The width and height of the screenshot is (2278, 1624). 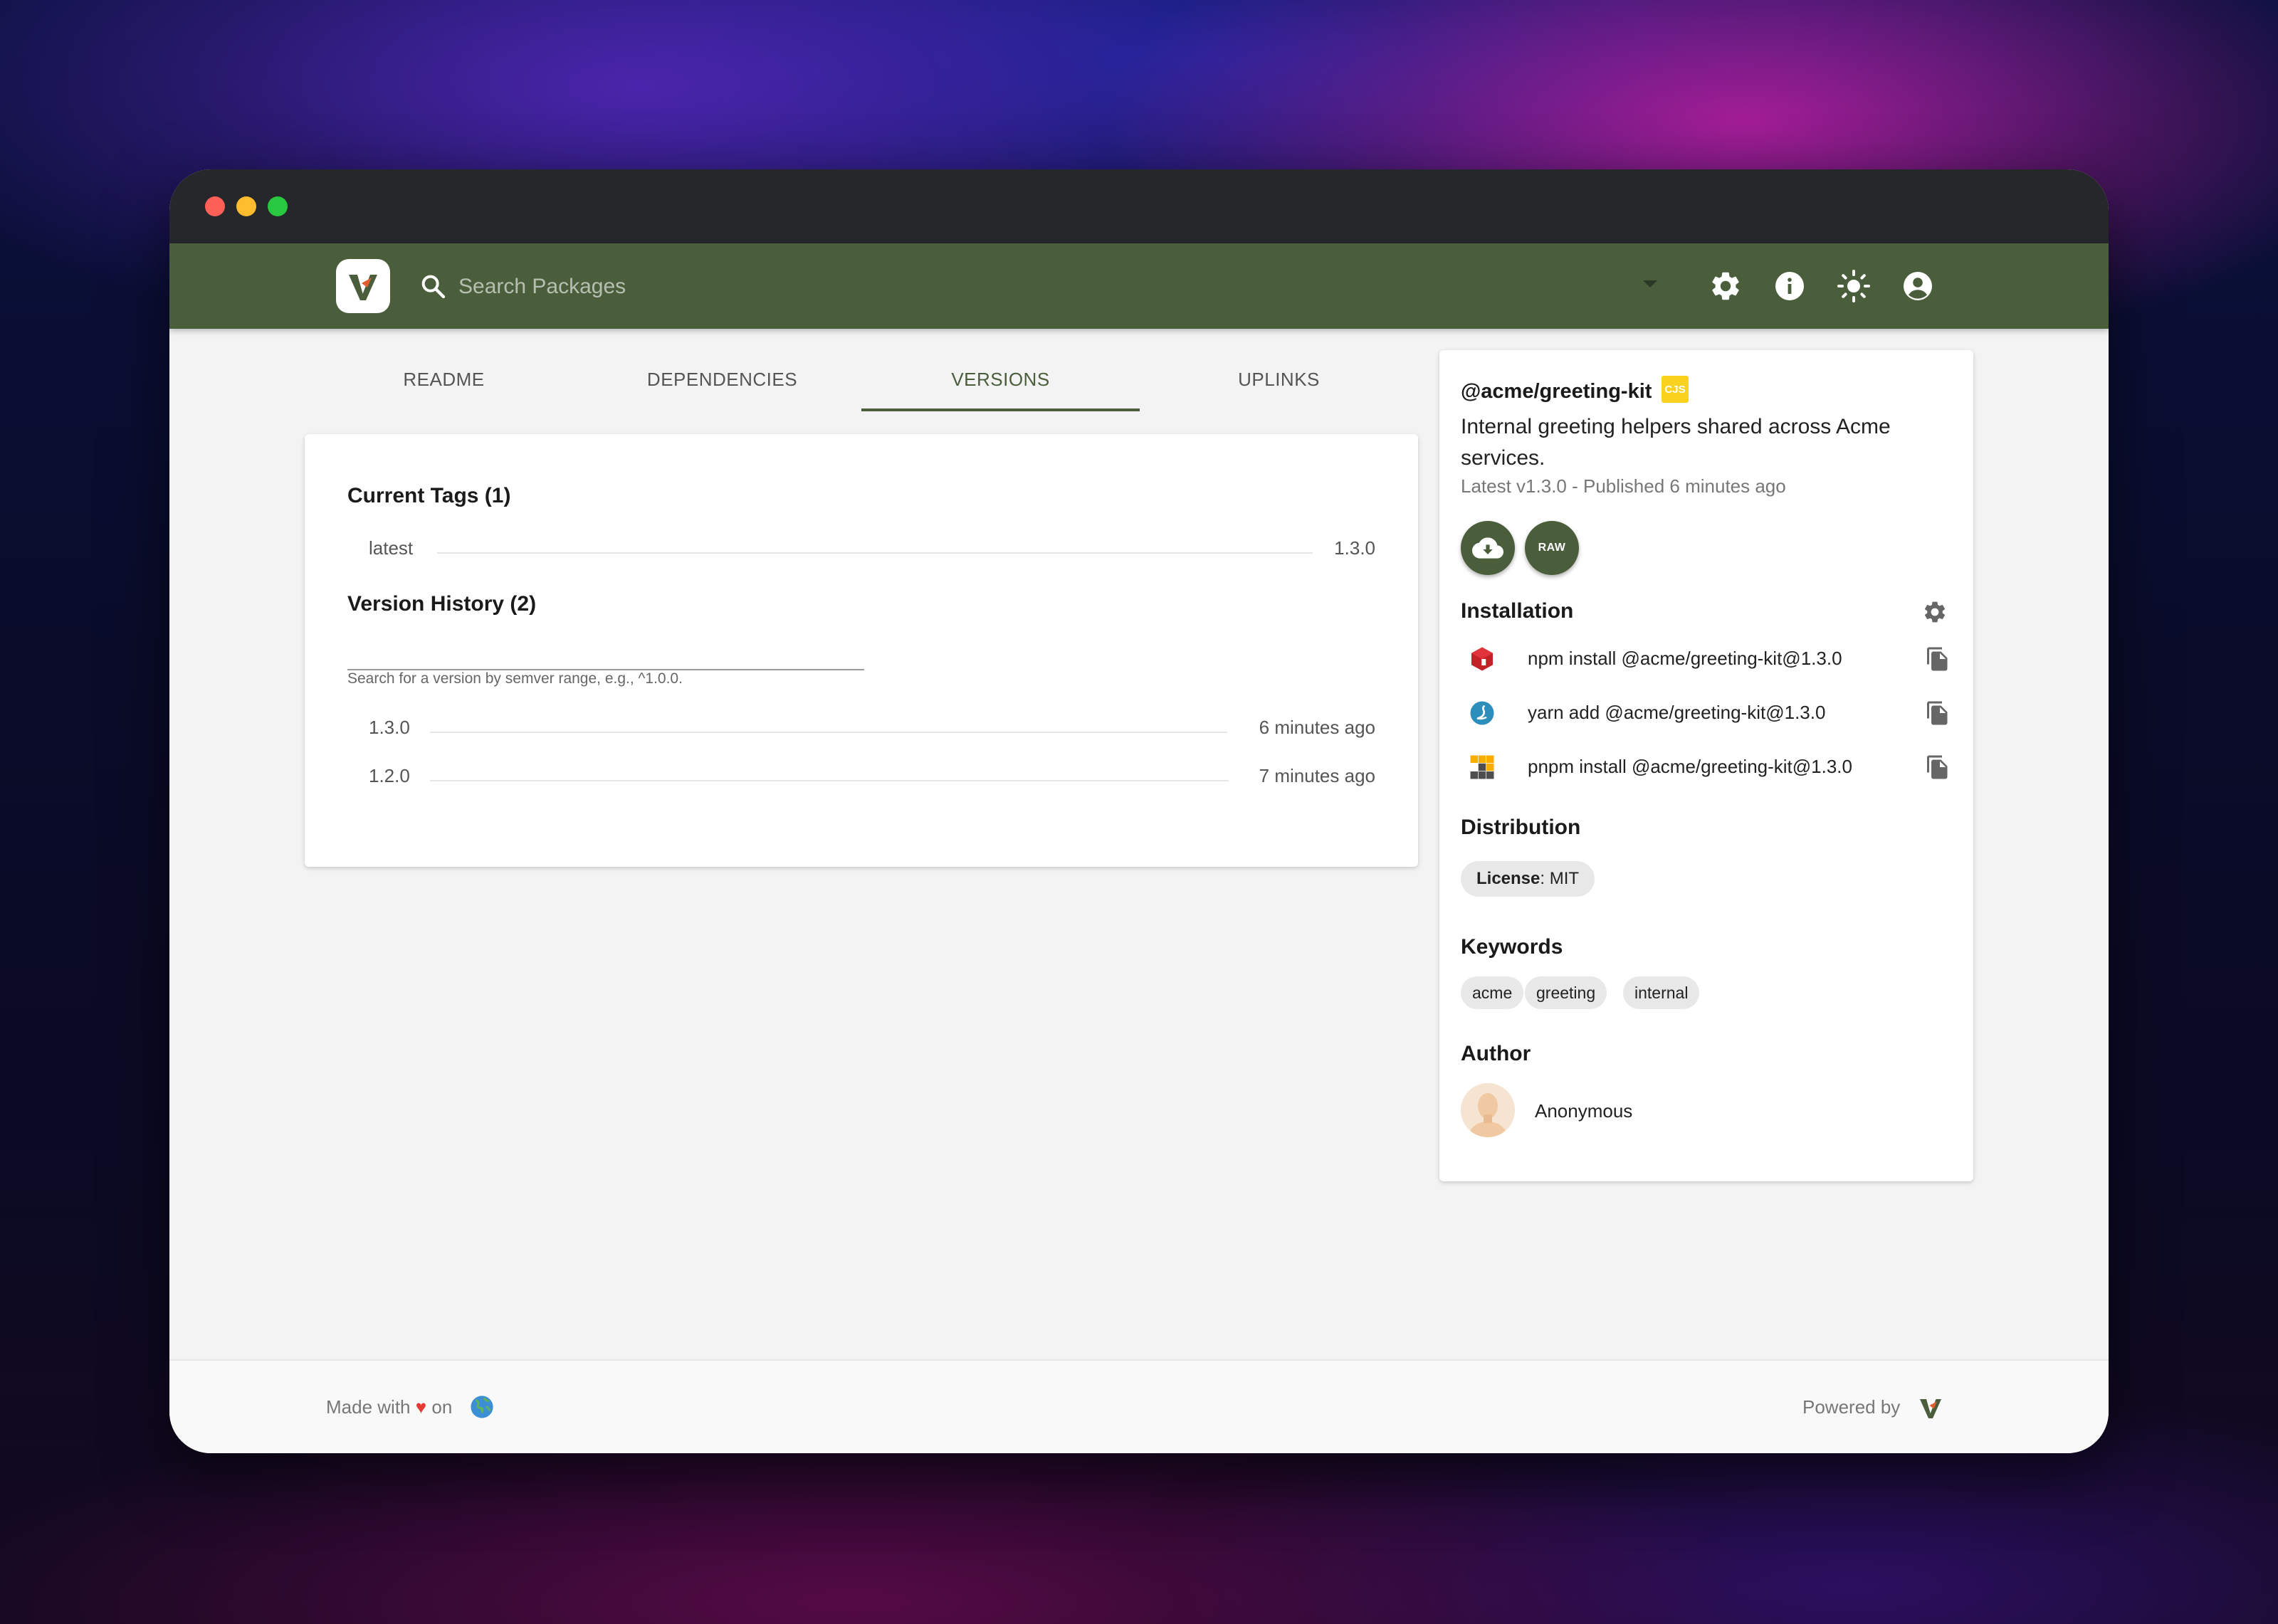 I want to click on install-command-npm: npm install @acme/greeting-kit@1.3.0, so click(x=1706, y=659).